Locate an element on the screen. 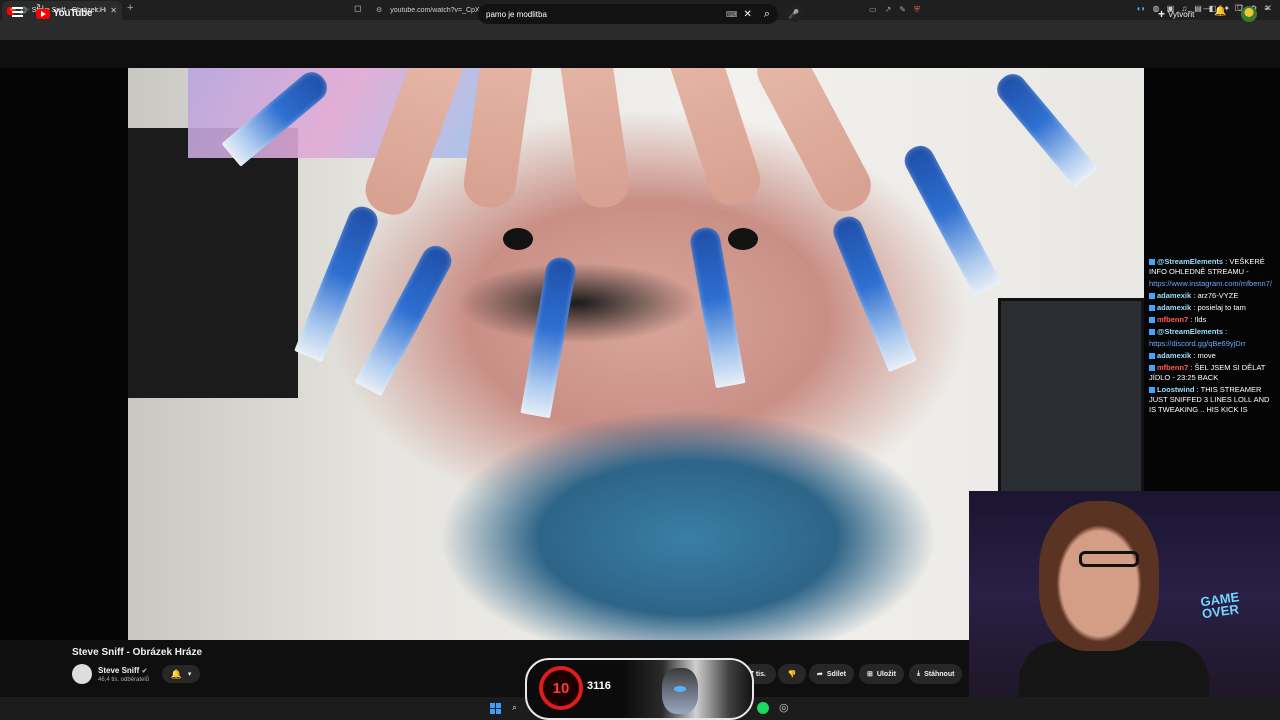 This screenshot has height=720, width=1280. game-over-sign: GAME OVER is located at coordinates (1220, 605).